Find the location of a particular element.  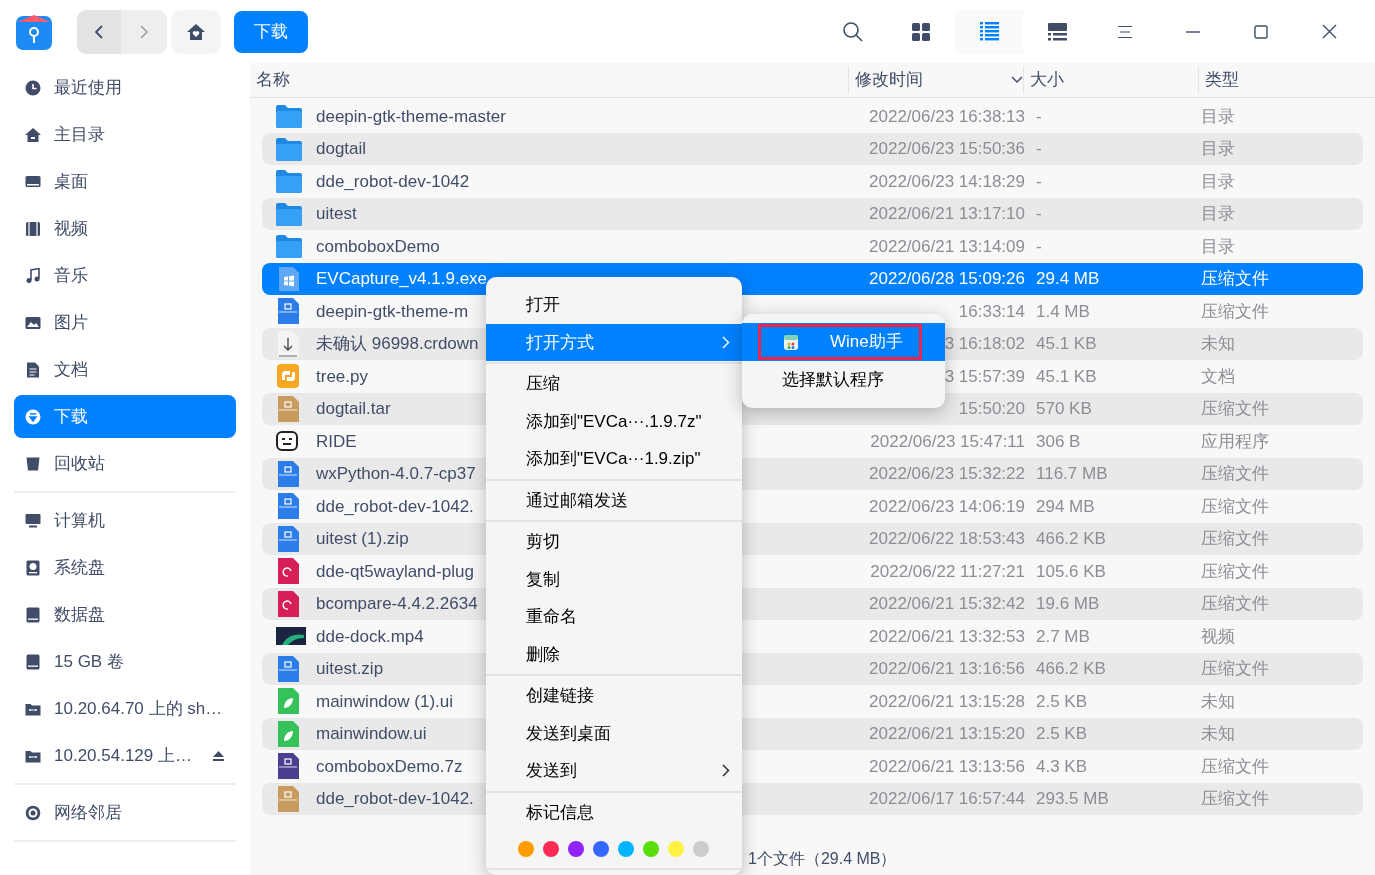

file-size: 306 B is located at coordinates (1058, 441).